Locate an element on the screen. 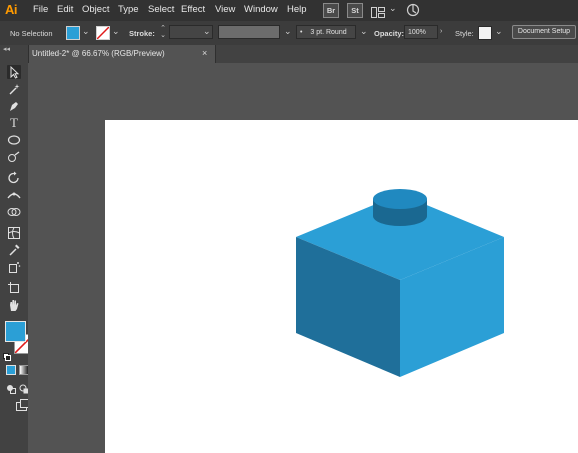 The width and height of the screenshot is (578, 453). color-mode-button is located at coordinates (11, 370).